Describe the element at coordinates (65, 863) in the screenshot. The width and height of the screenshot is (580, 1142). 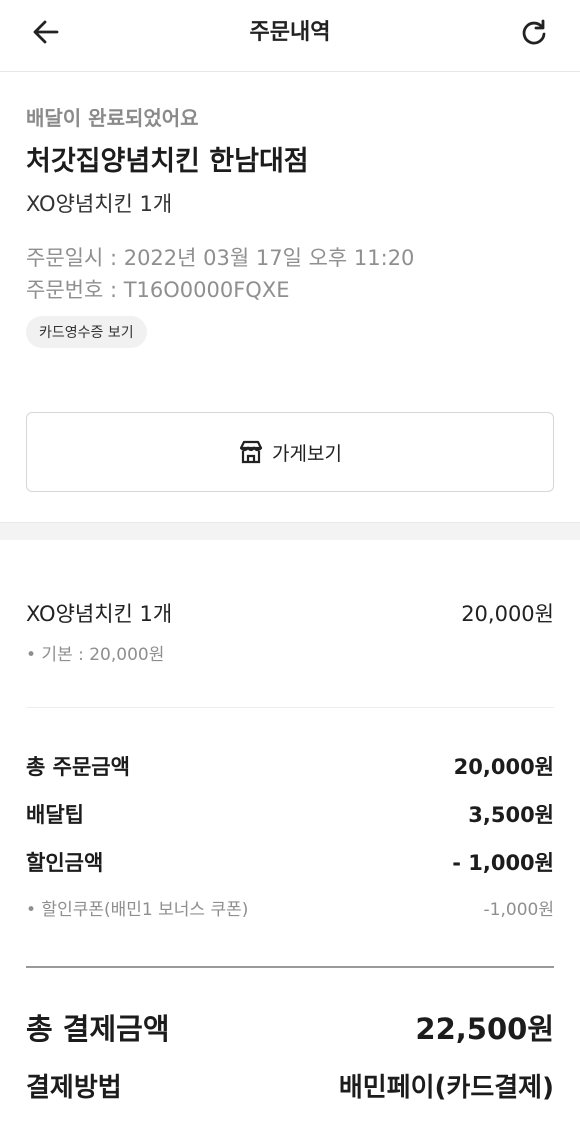
I see `discount-label: 할인금액` at that location.